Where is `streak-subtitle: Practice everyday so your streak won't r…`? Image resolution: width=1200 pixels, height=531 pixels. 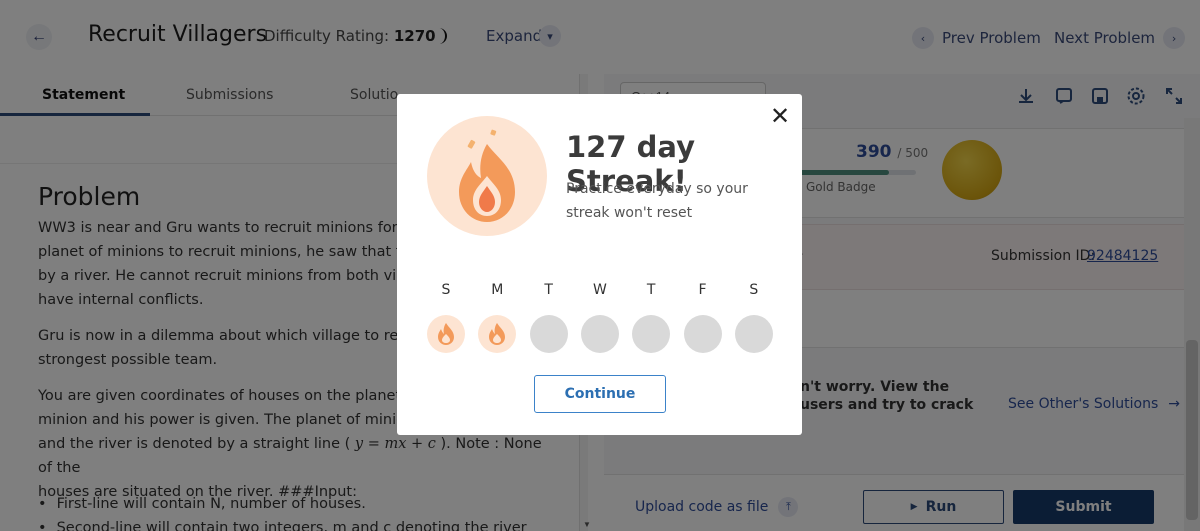
streak-subtitle: Practice everyday so your streak won't r… is located at coordinates (657, 201).